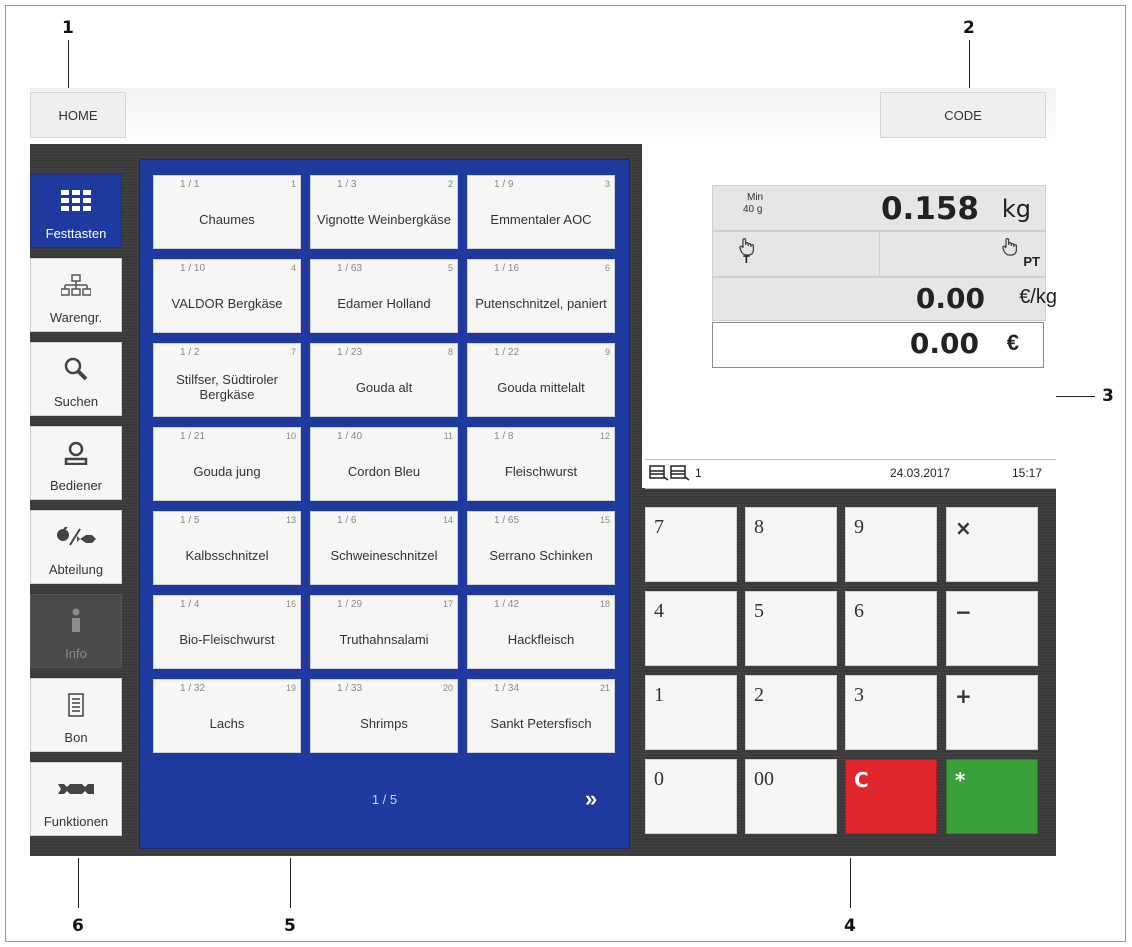 This screenshot has height=947, width=1132. What do you see at coordinates (604, 604) in the screenshot?
I see `product-key-number: 18` at bounding box center [604, 604].